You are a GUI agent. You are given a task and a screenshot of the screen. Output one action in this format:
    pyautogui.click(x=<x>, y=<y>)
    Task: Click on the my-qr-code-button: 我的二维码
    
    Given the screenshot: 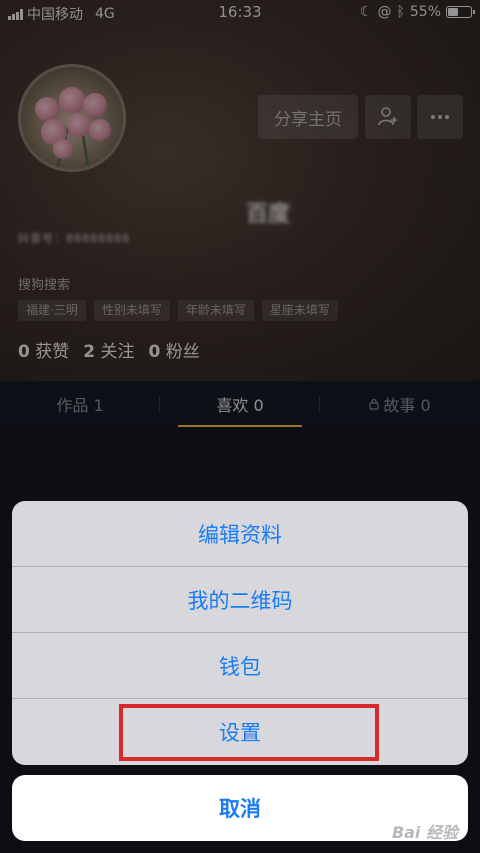 What is the action you would take?
    pyautogui.click(x=240, y=600)
    